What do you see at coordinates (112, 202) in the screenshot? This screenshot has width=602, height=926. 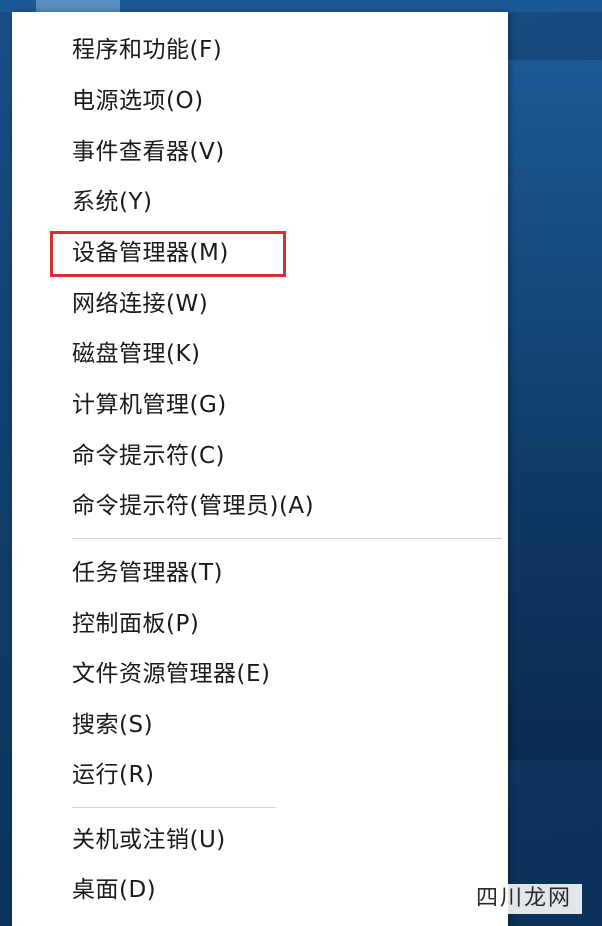 I see `menu-item-system: 系统(Y)` at bounding box center [112, 202].